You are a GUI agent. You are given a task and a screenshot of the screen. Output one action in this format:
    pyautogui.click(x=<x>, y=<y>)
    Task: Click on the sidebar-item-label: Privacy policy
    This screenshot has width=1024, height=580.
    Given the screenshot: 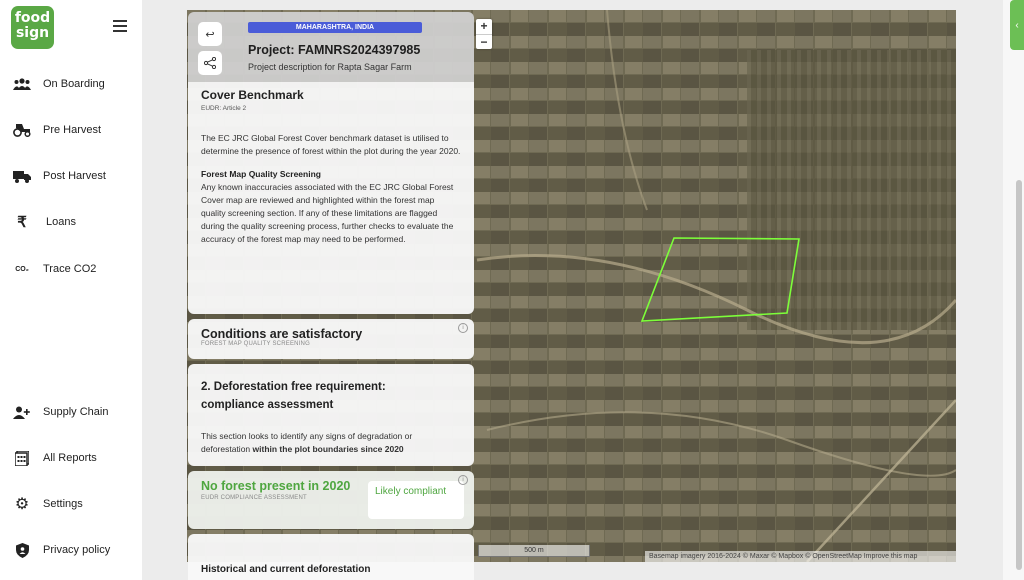 What is the action you would take?
    pyautogui.click(x=77, y=550)
    